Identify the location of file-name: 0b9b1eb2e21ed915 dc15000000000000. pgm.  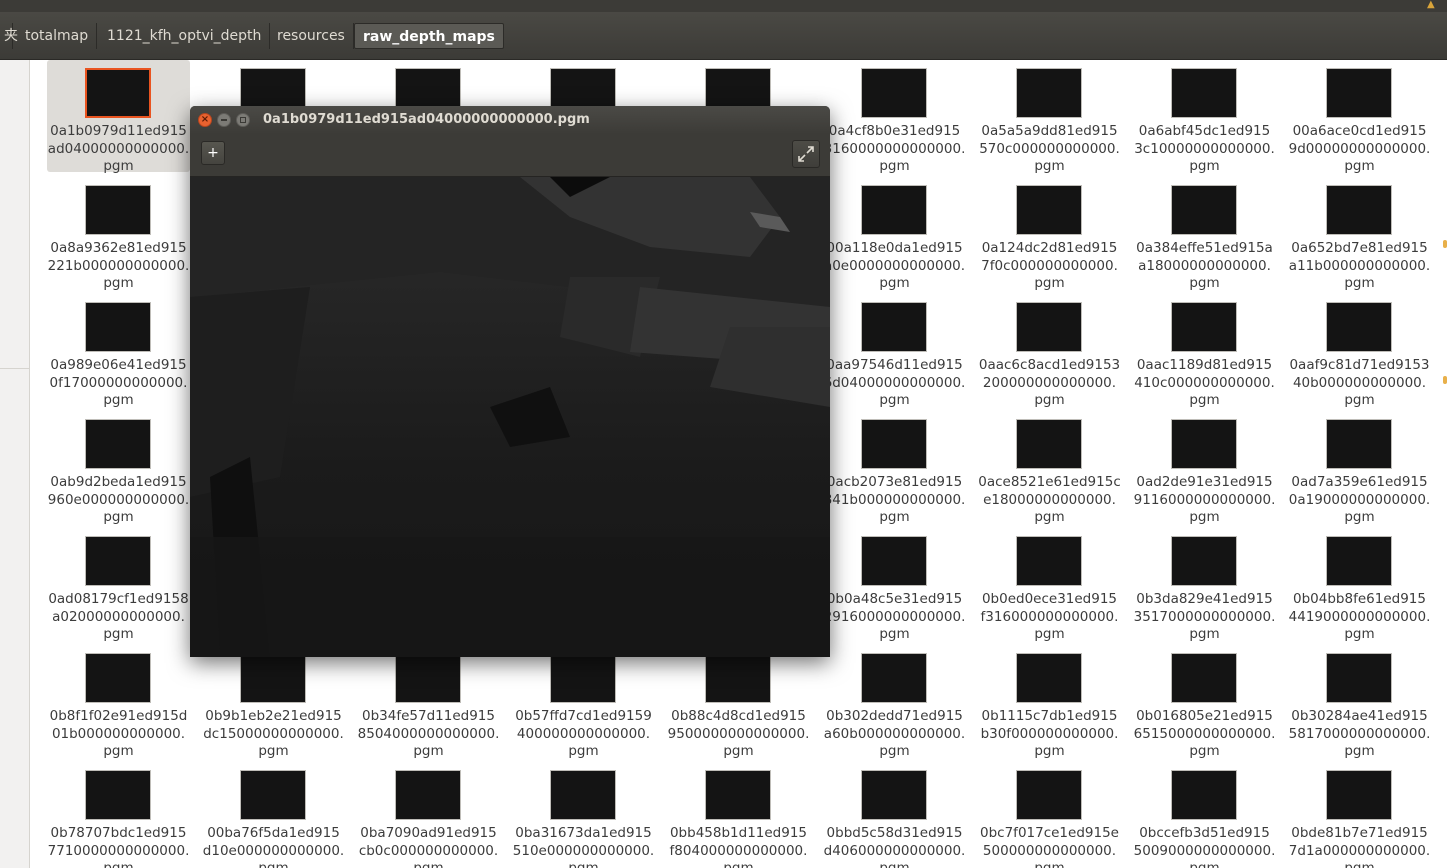
(273, 733).